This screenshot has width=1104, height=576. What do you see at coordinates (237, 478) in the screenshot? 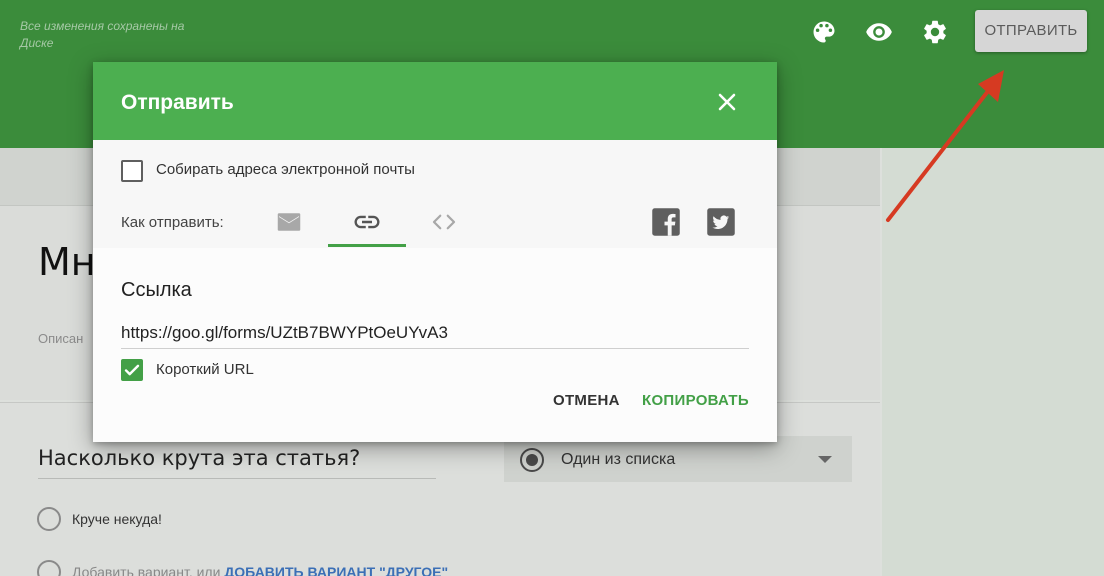
I see `question-title-underline` at bounding box center [237, 478].